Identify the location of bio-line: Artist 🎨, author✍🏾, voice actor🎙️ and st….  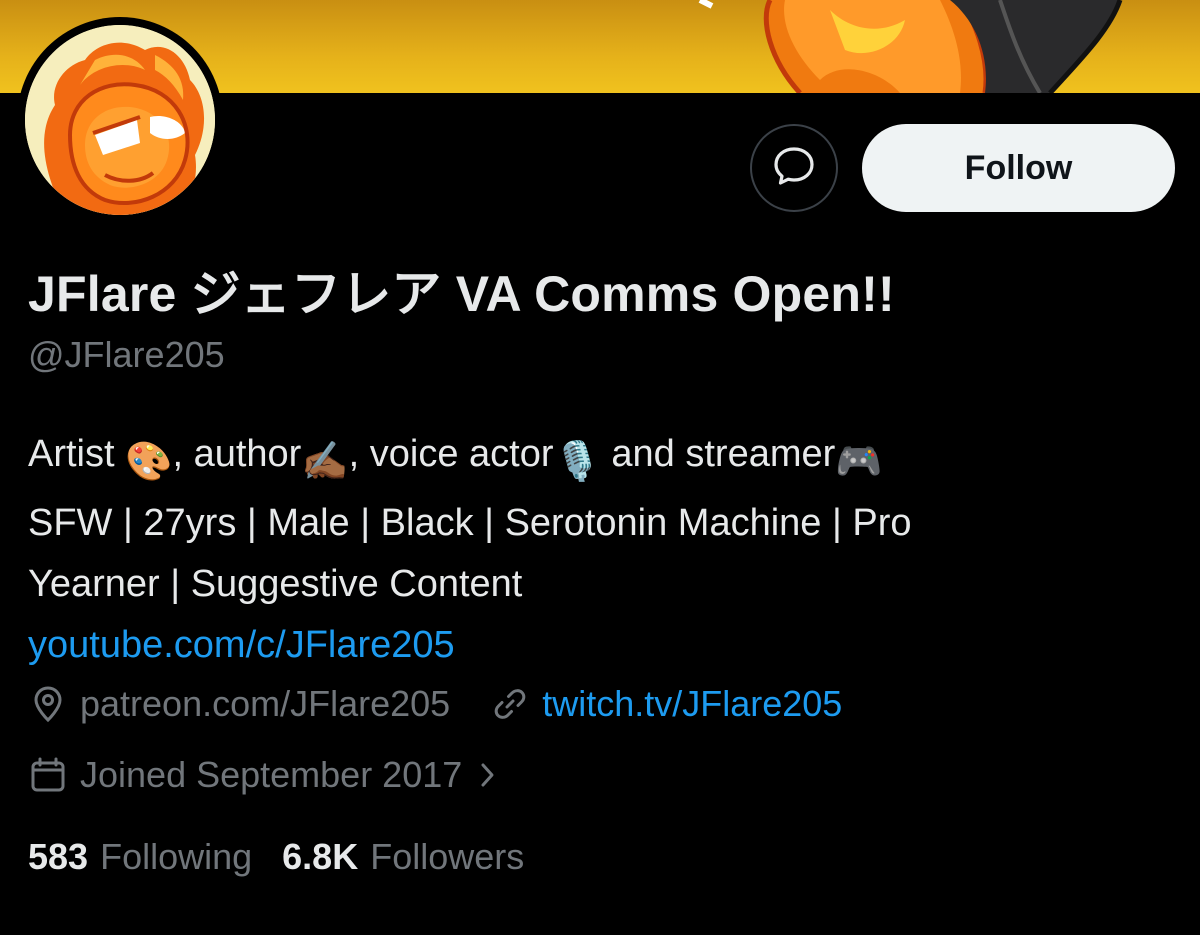
(603, 458).